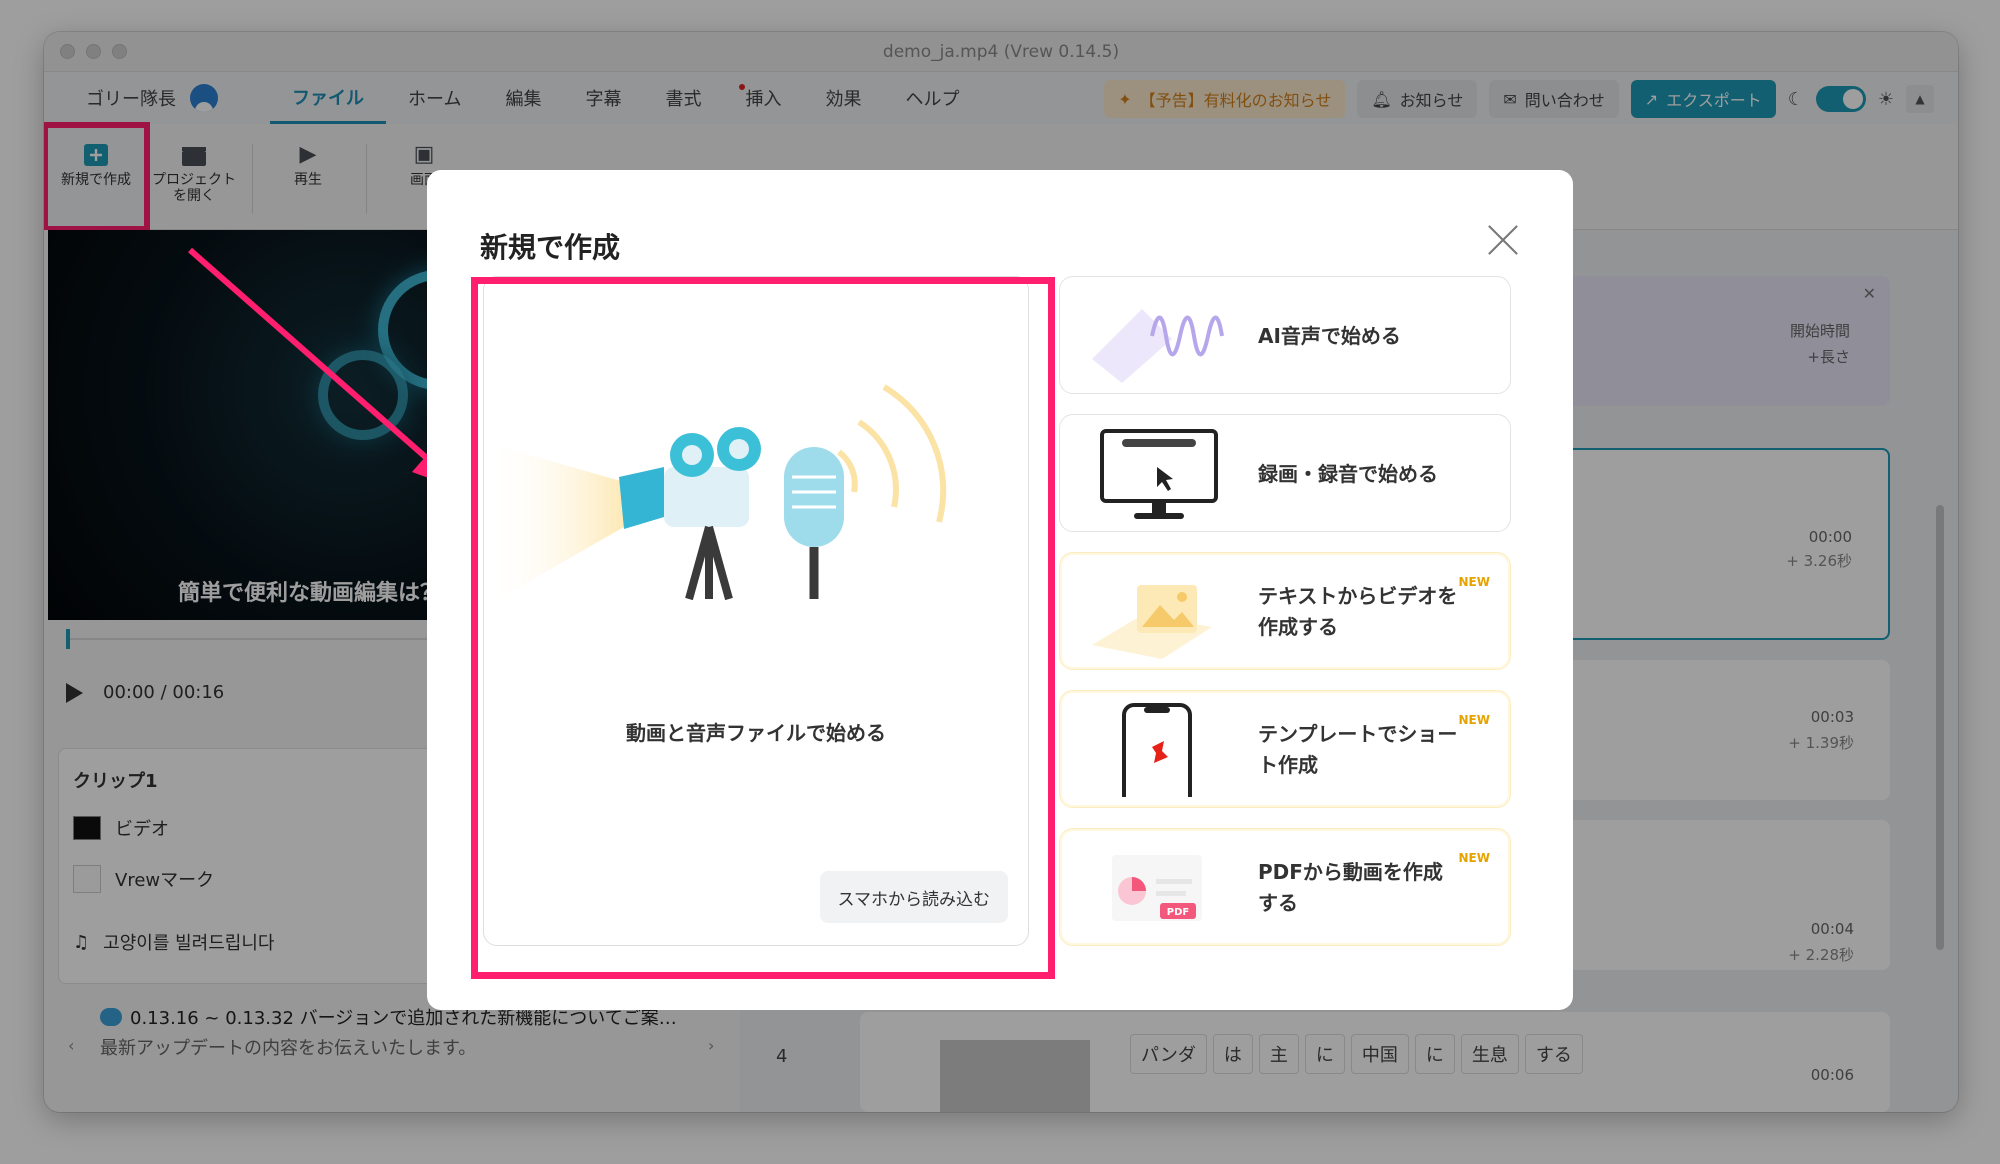 Image resolution: width=2000 pixels, height=1164 pixels. Describe the element at coordinates (1350, 887) in the screenshot. I see `option-pdf-to-video-label: PDFから動画を作成する` at that location.